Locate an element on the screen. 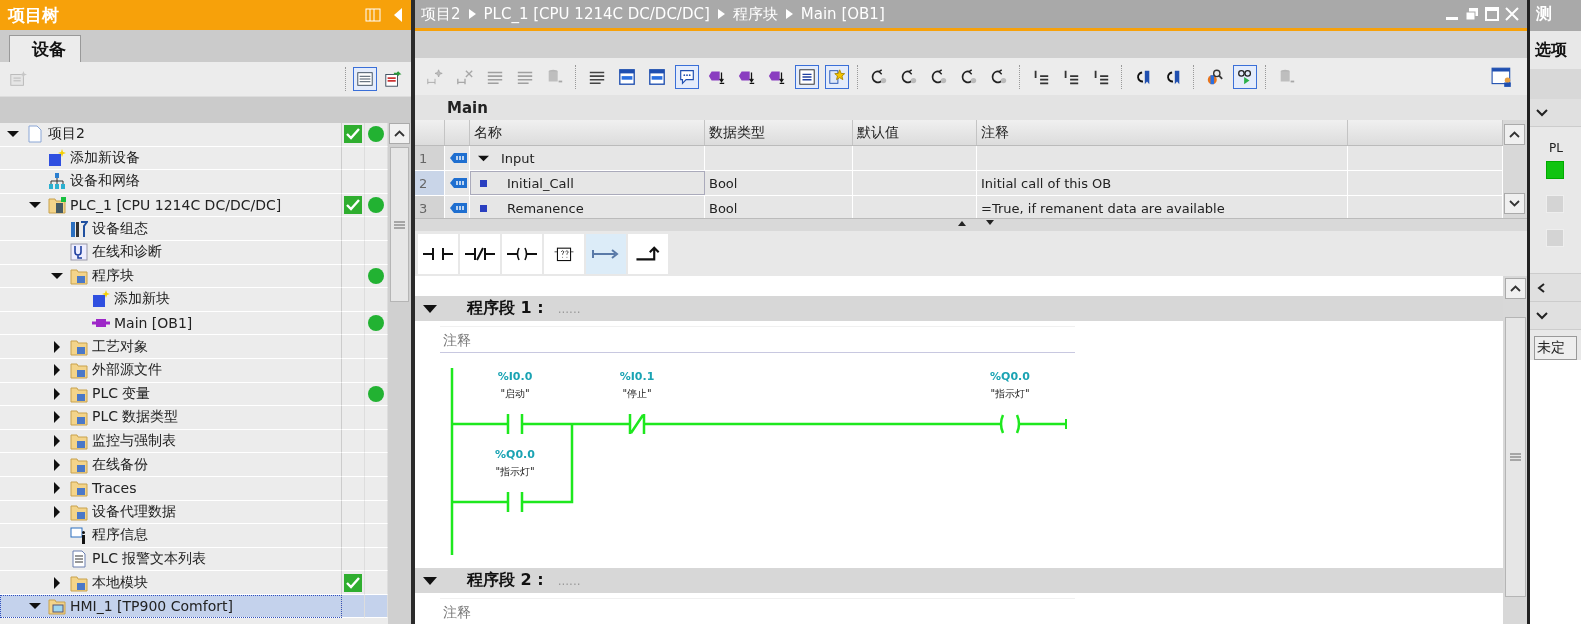 Image resolution: width=1581 pixels, height=624 pixels. row-number: 3 is located at coordinates (430, 208).